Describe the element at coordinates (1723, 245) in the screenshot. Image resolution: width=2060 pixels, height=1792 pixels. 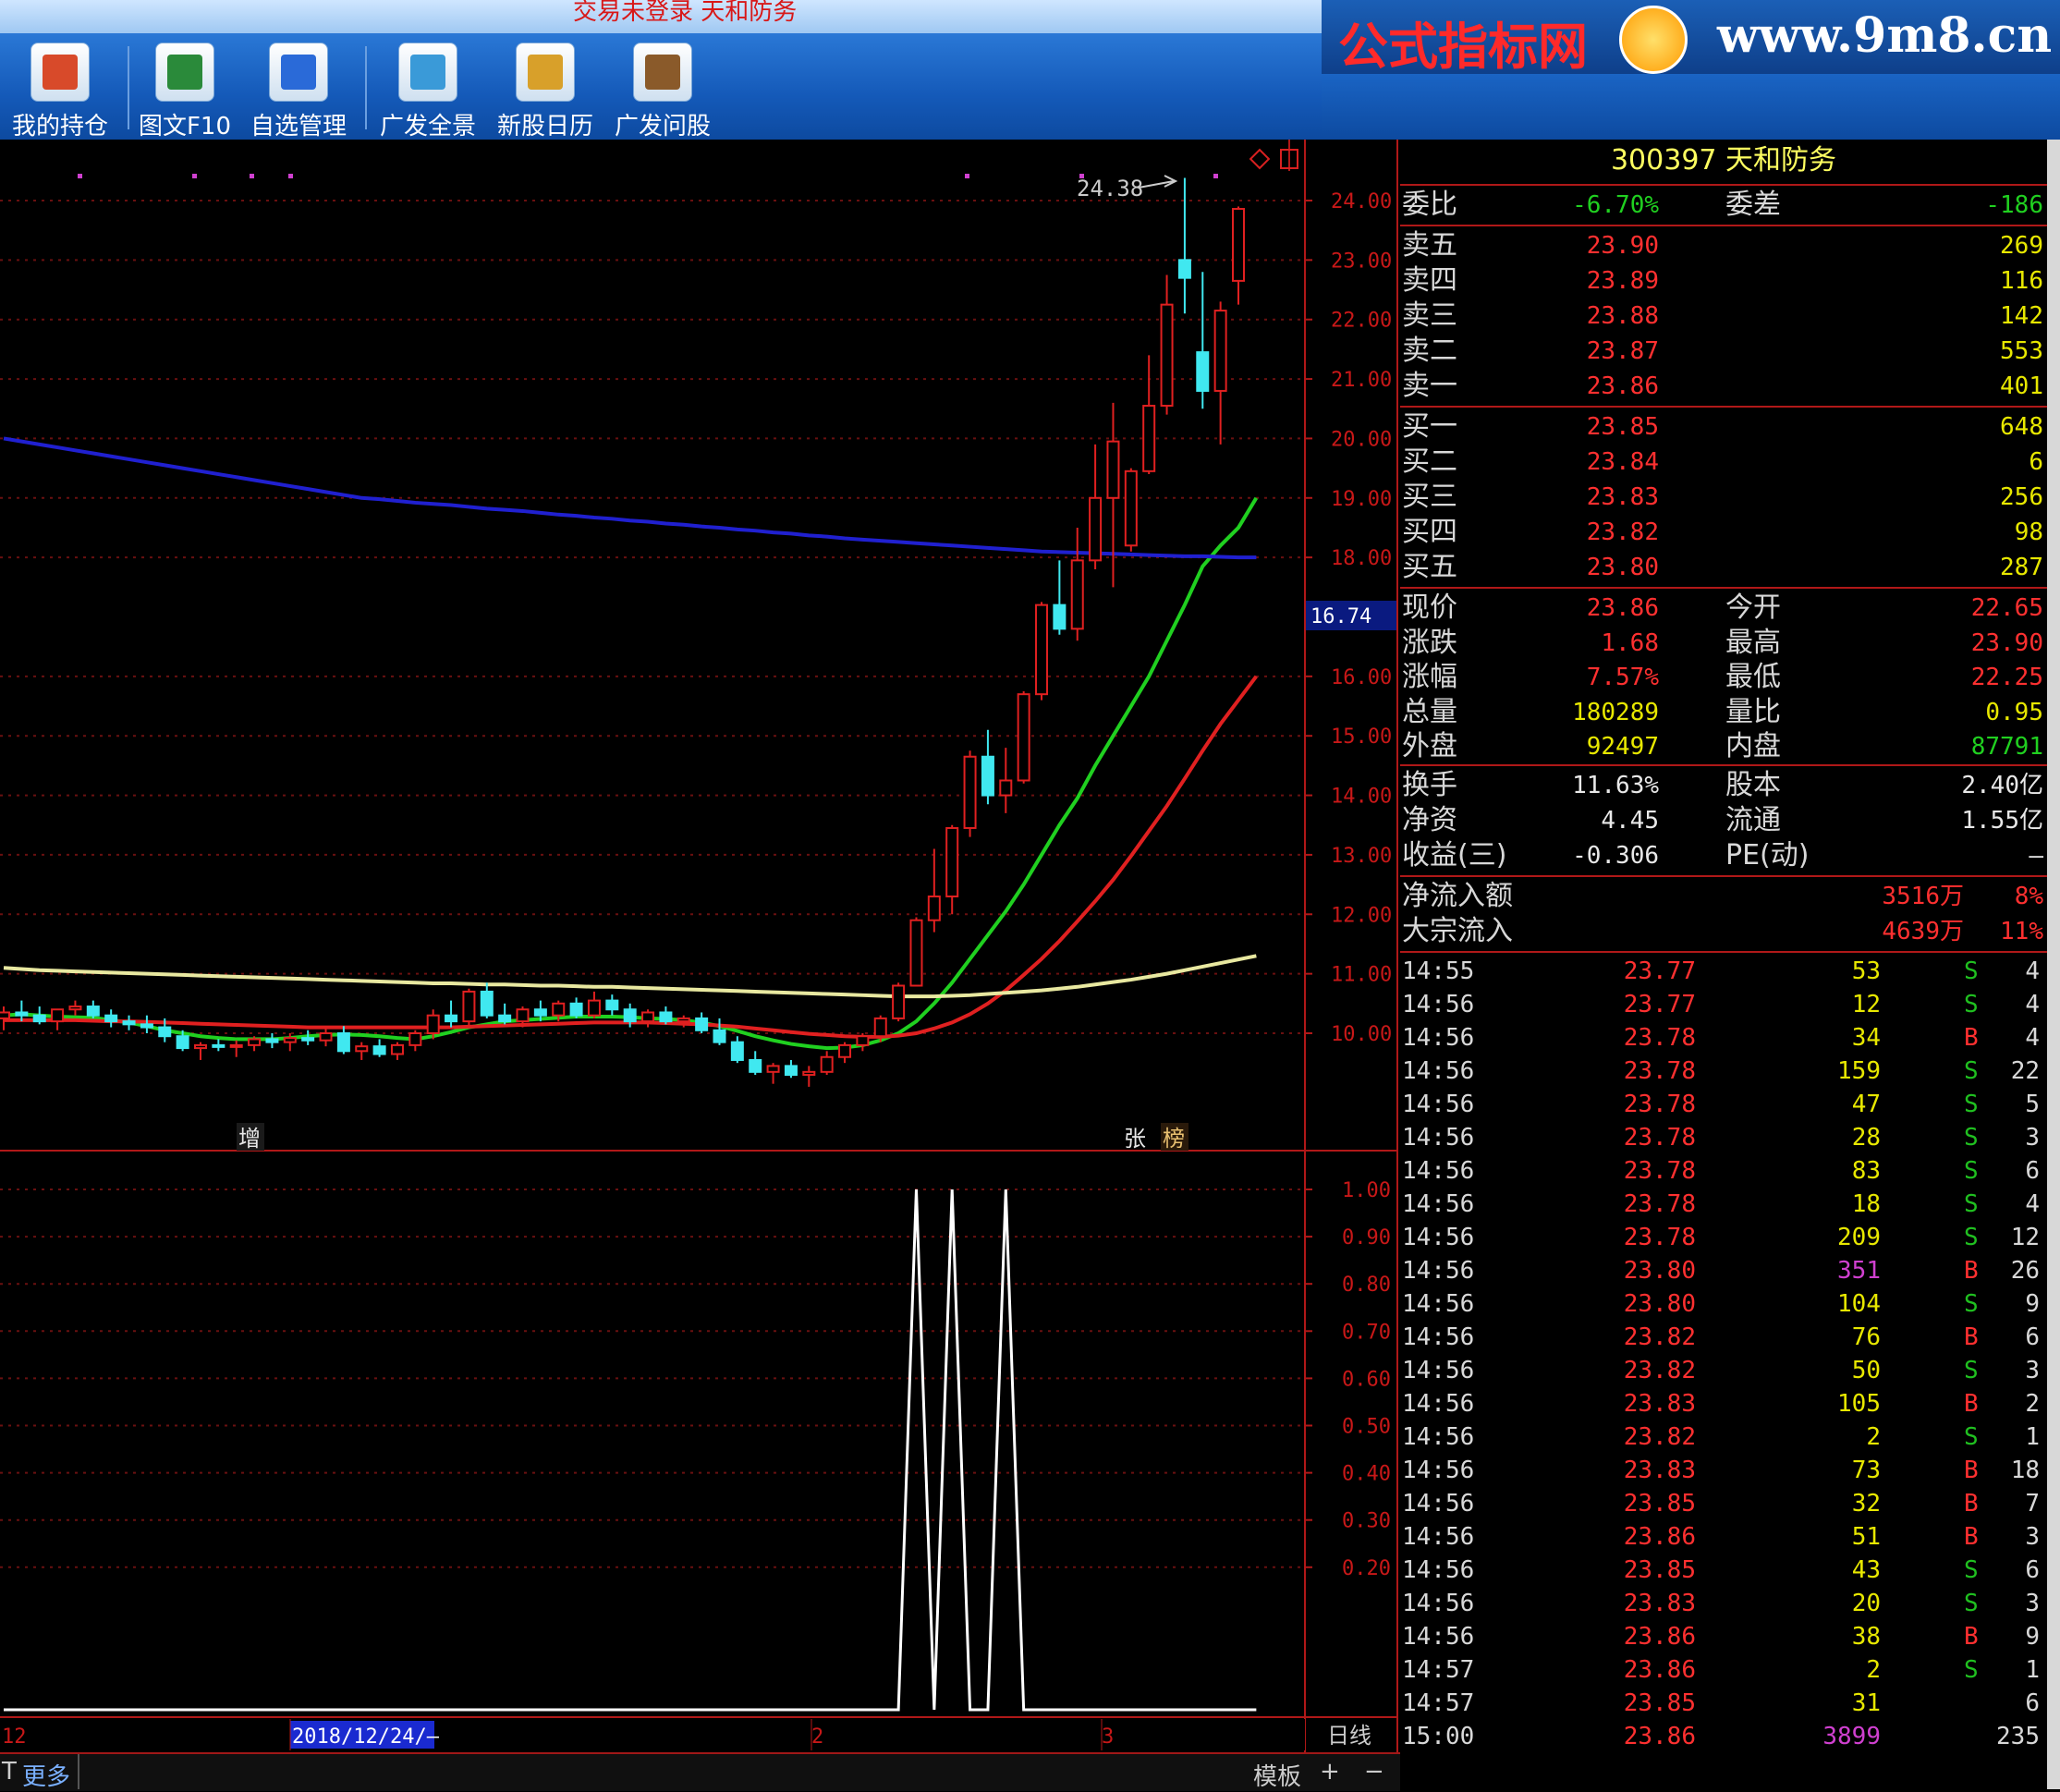
I see `sell-level-row: 卖五 23.90 269` at that location.